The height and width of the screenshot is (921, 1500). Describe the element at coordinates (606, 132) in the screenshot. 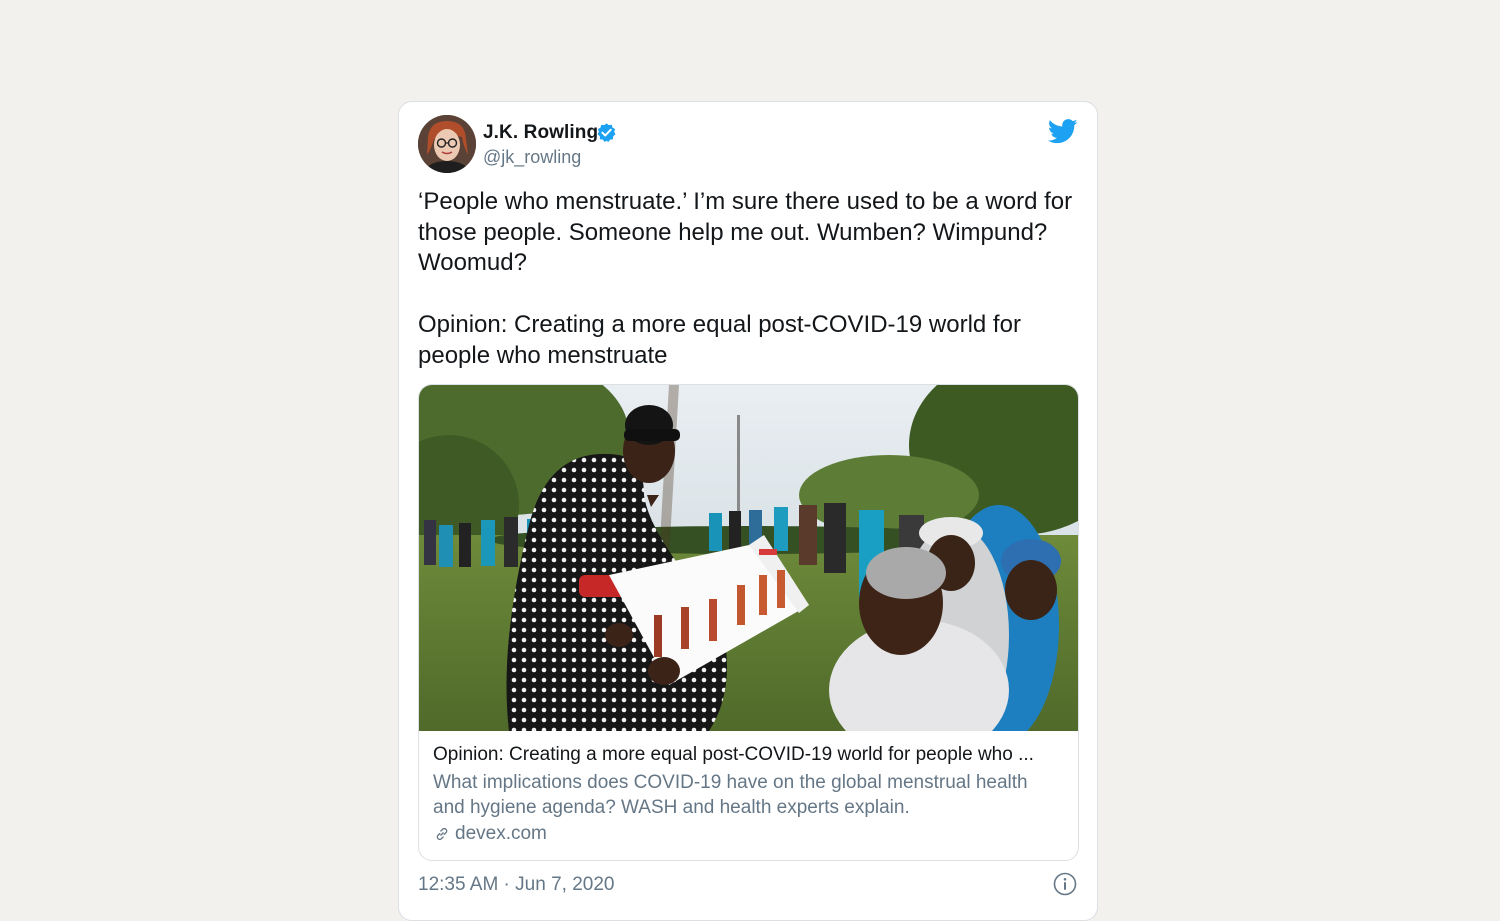

I see `verified-badge-icon` at that location.